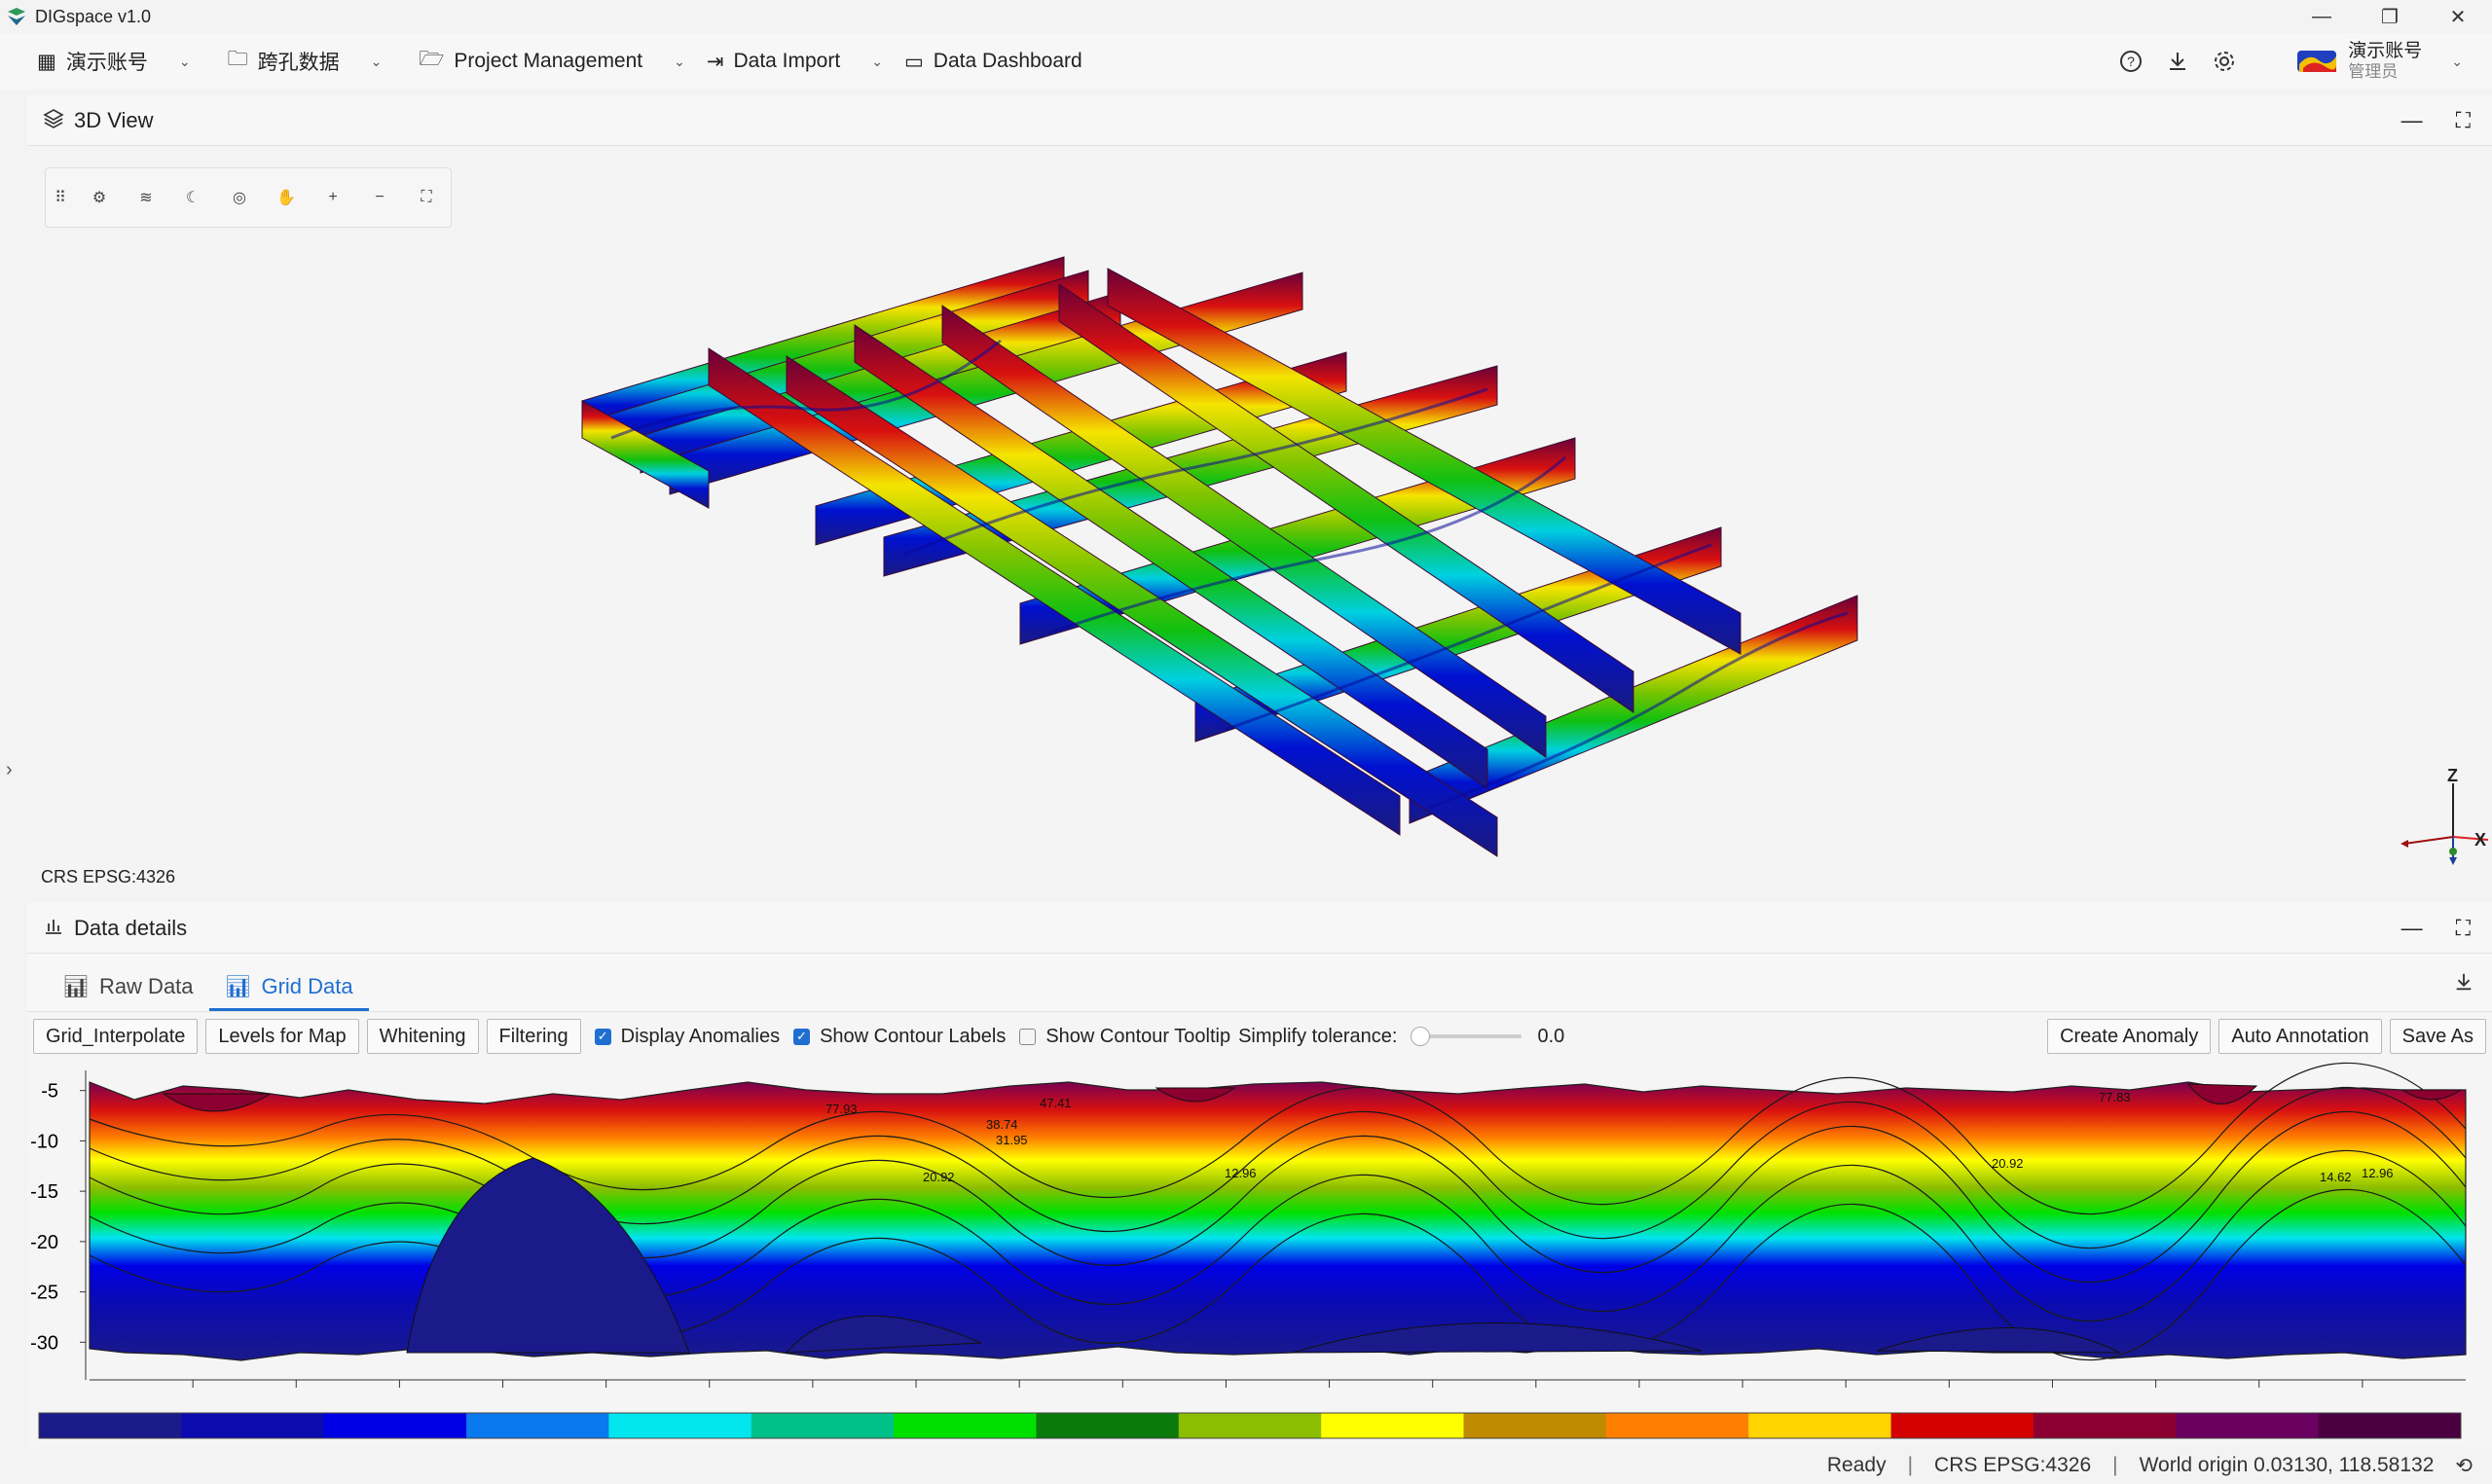 Image resolution: width=2492 pixels, height=1484 pixels. Describe the element at coordinates (1002, 1124) in the screenshot. I see `contour-label: 38.74` at that location.